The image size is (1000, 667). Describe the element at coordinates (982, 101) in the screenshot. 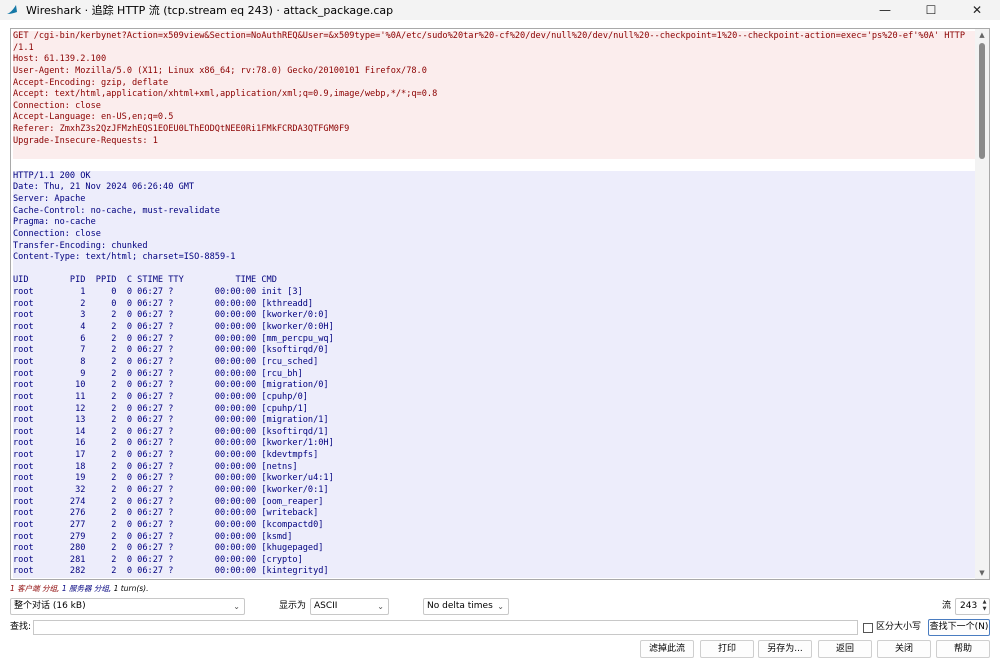

I see `scrollbar-thumb` at that location.